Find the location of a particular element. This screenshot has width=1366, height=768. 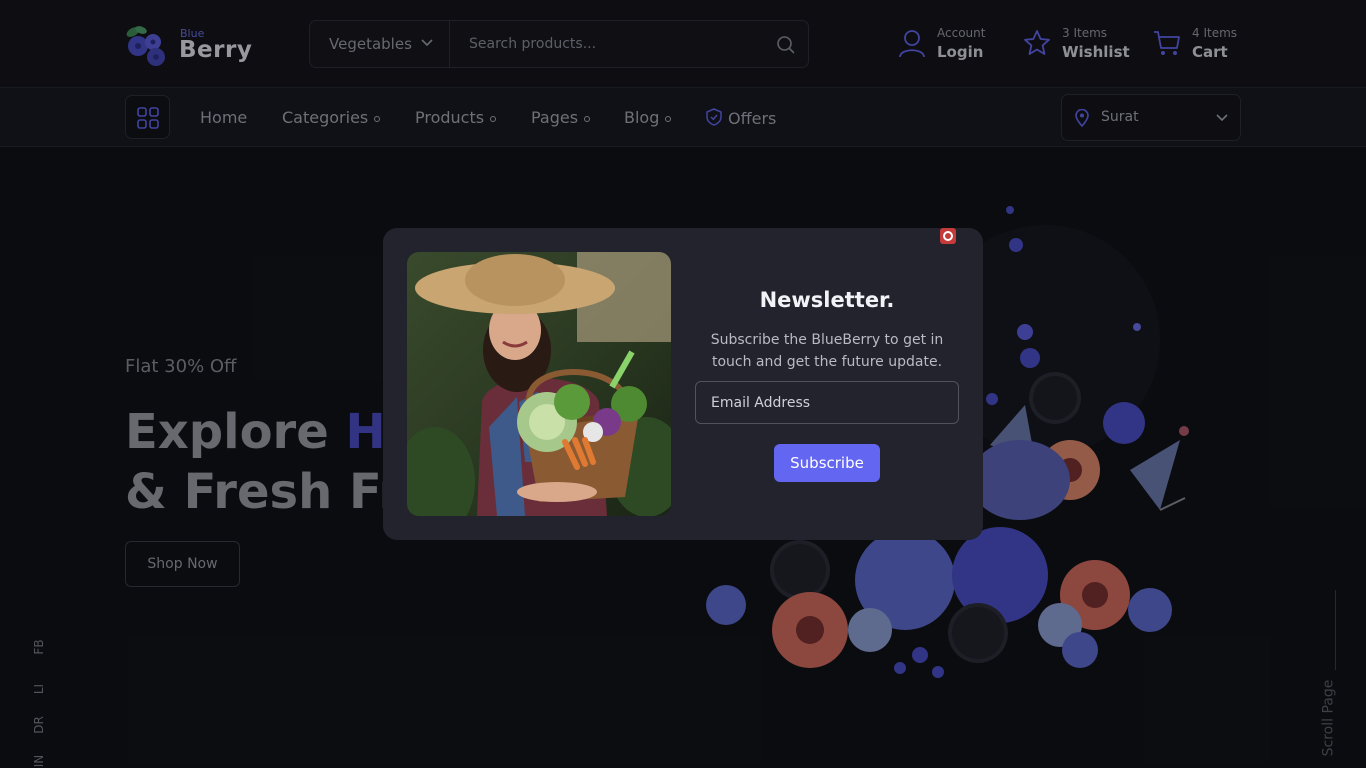

farmer-with-vegetable-basket-image is located at coordinates (539, 384).